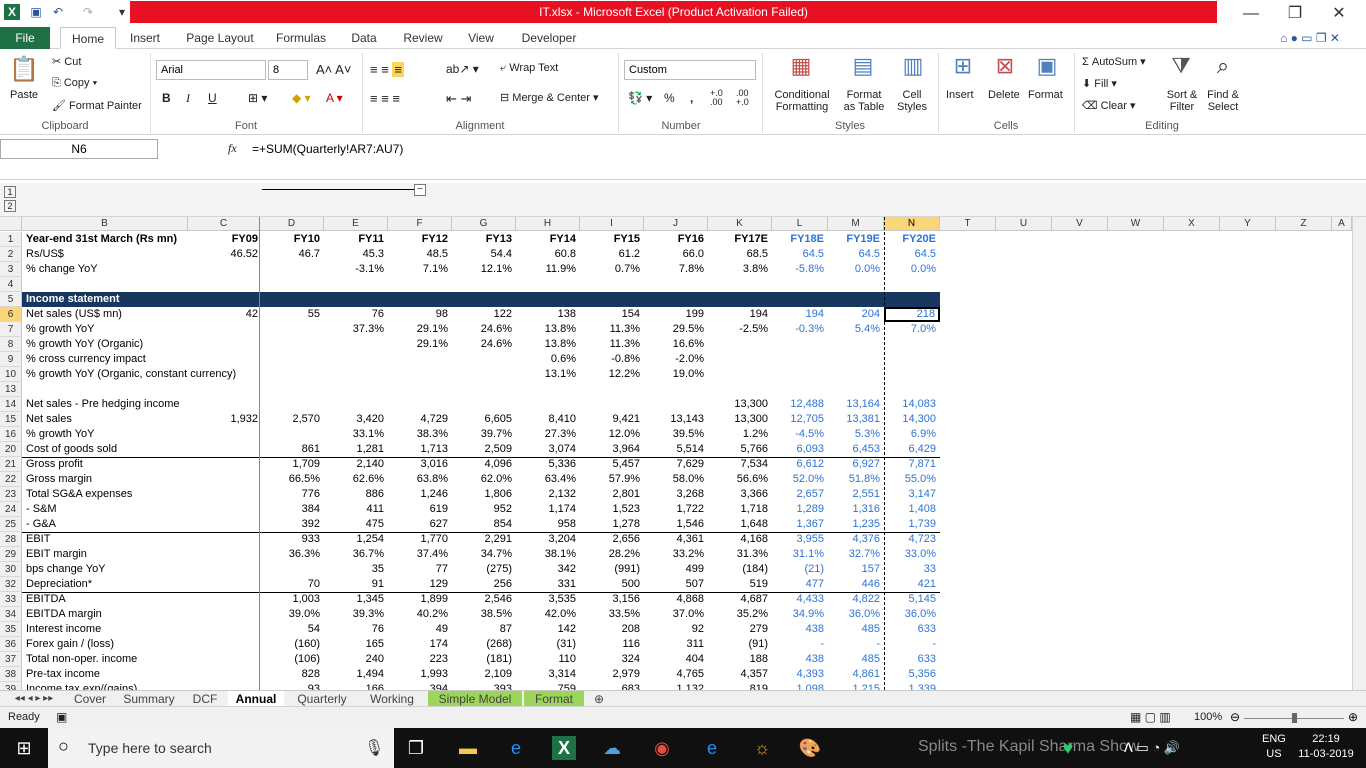 The width and height of the screenshot is (1366, 768). What do you see at coordinates (354, 479) in the screenshot?
I see `data-cell: 62.6%` at bounding box center [354, 479].